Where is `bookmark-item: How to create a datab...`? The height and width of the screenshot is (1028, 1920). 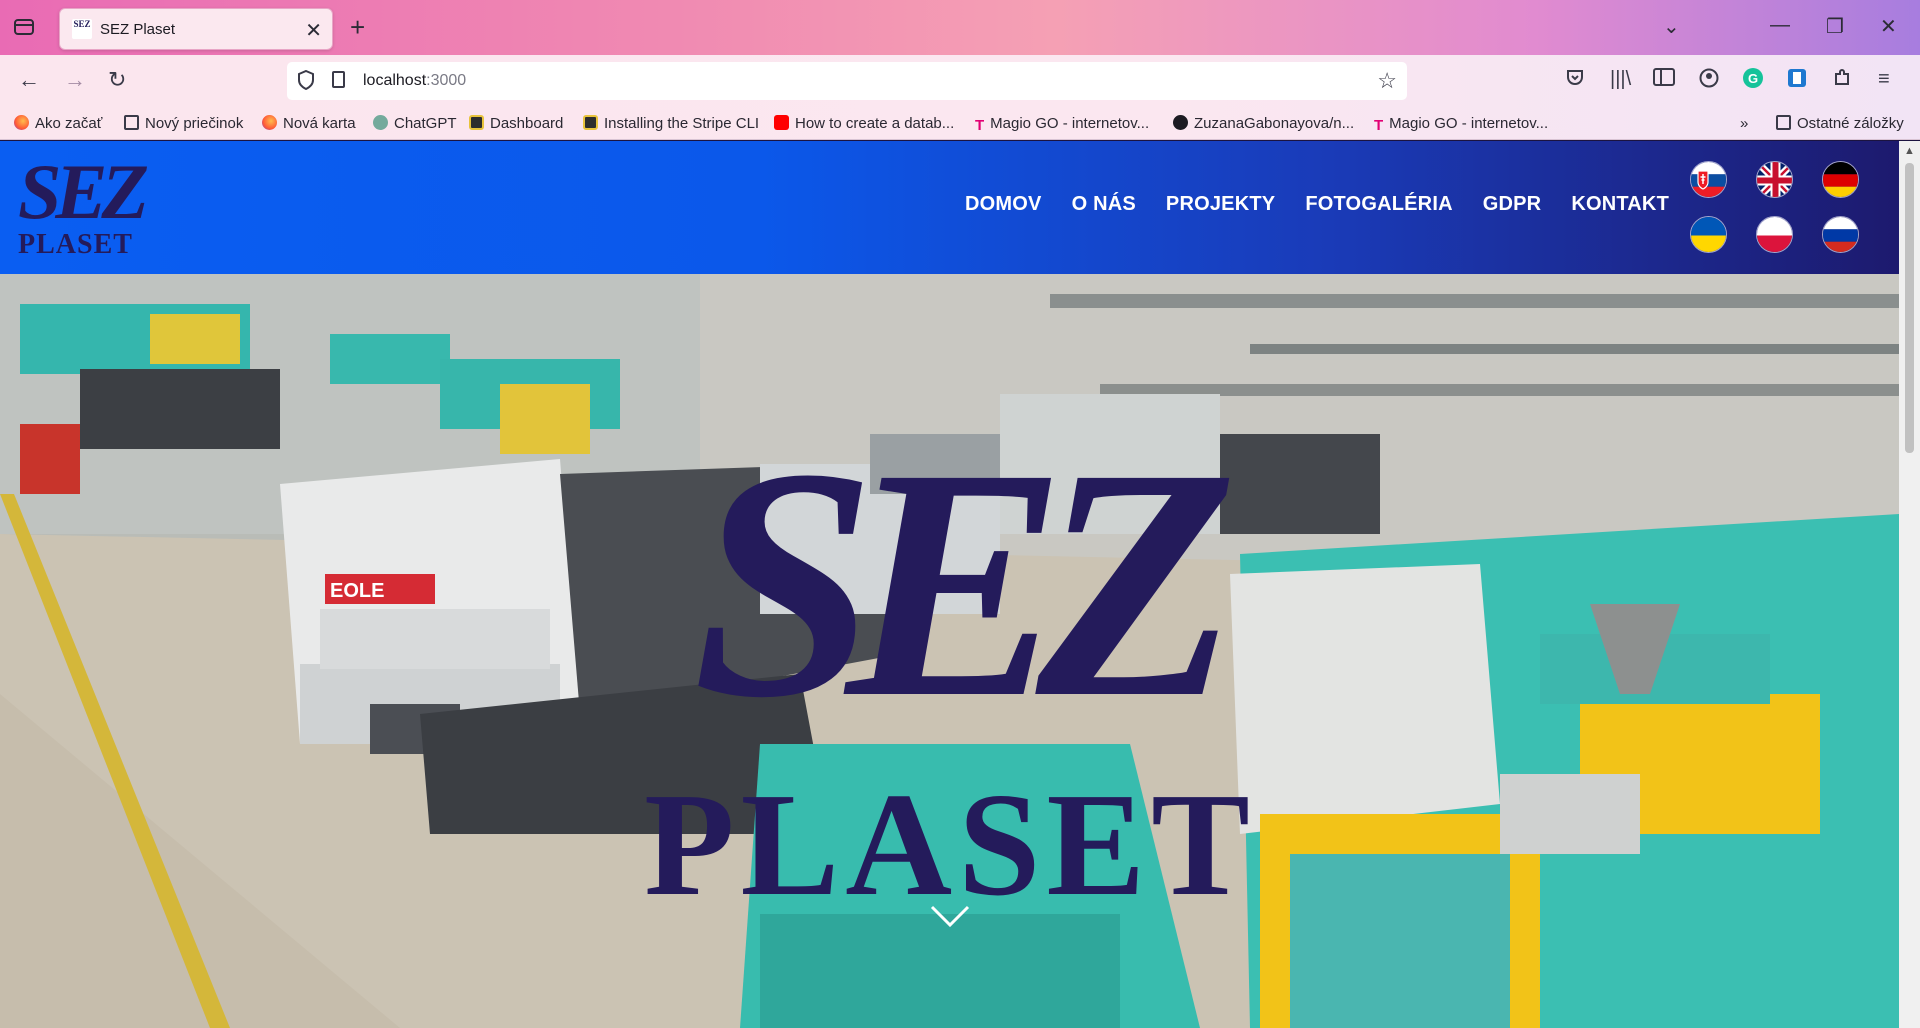
bookmark-item: How to create a datab... is located at coordinates (864, 123).